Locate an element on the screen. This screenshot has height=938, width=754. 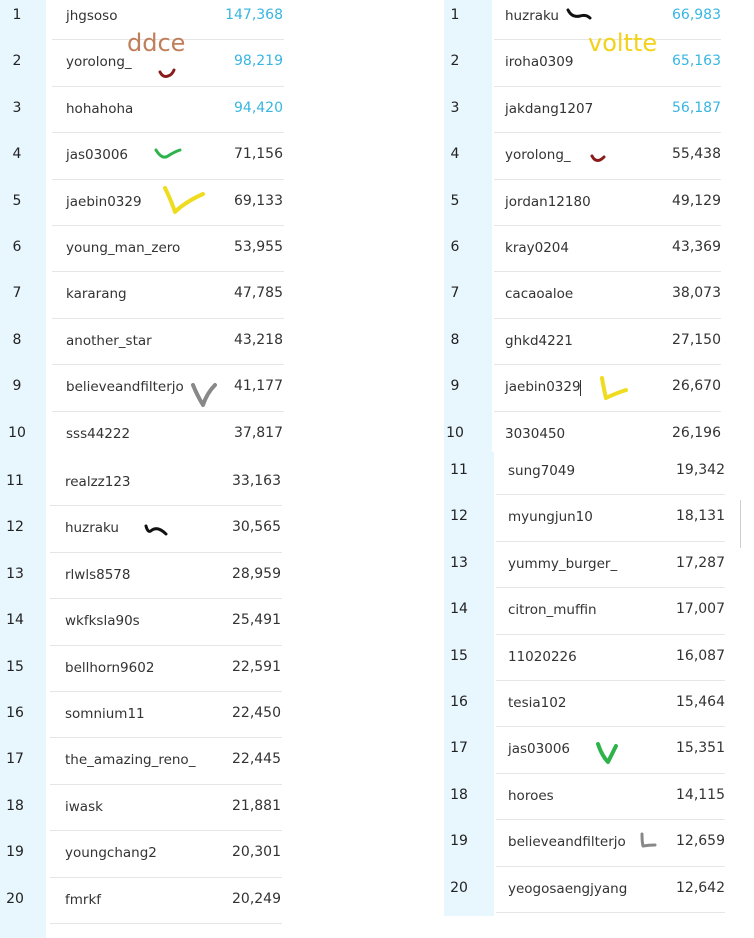
rank-number: 16 is located at coordinates (459, 702).